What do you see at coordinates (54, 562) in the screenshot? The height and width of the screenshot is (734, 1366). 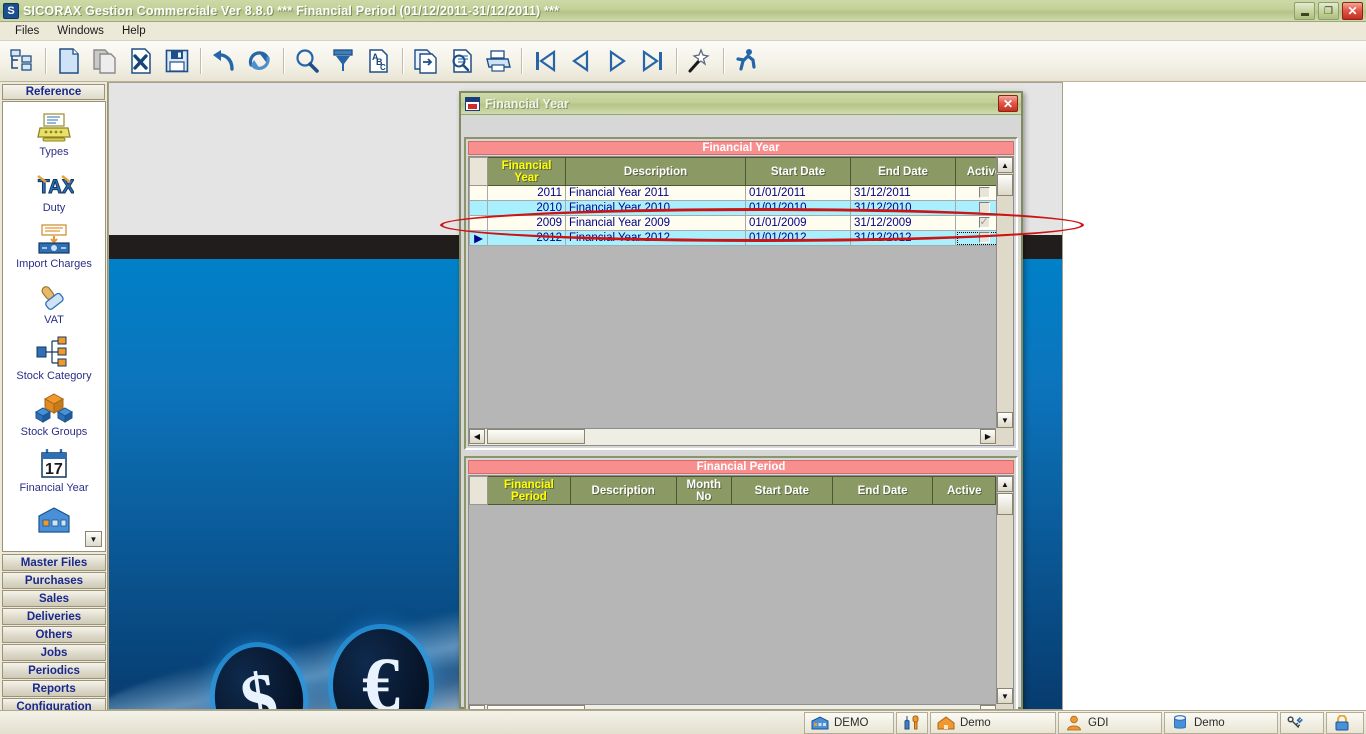 I see `sidebar-group-master-files: Master Files` at bounding box center [54, 562].